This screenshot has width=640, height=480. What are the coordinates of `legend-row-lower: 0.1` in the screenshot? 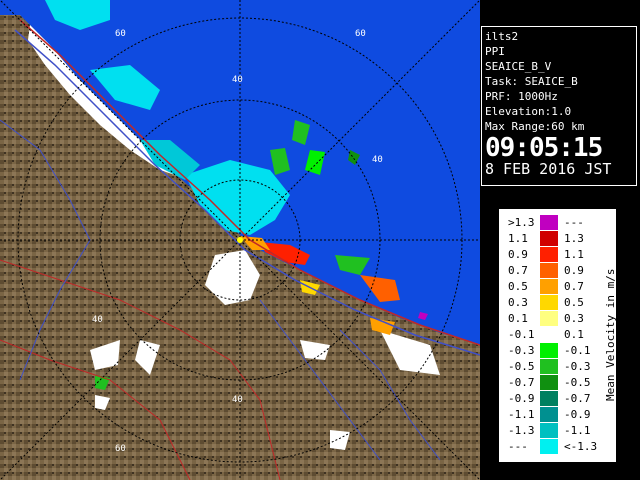 It's located at (518, 318).